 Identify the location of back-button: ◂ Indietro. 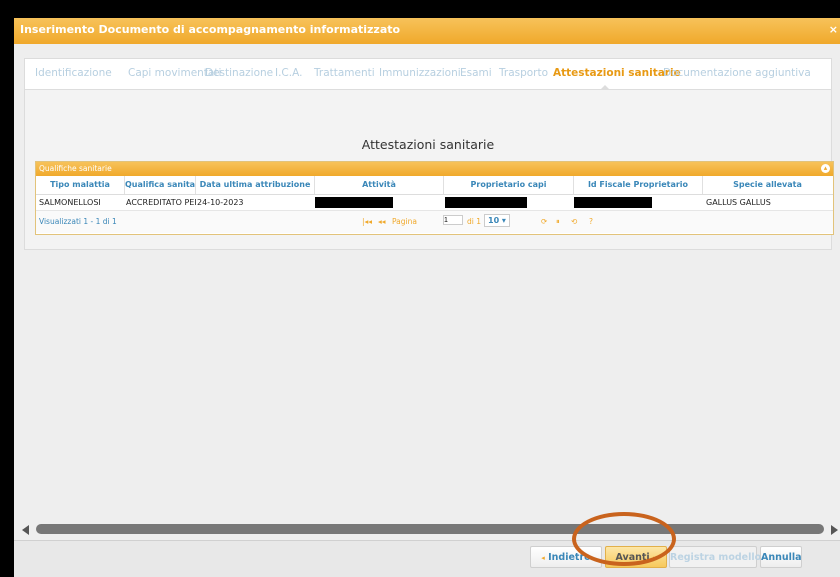
(566, 557).